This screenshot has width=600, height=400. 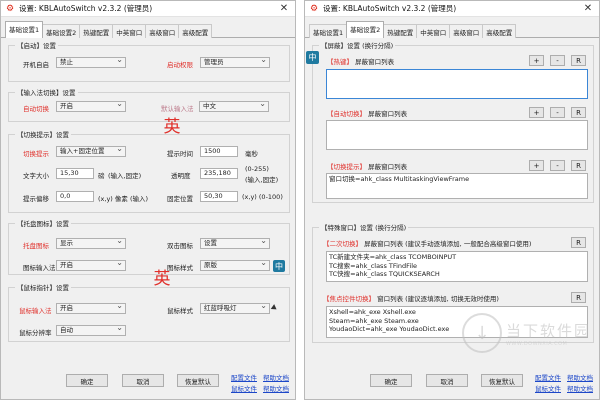 I want to click on focus-switch-text: 窗口列表 (建议逐填添加, 切换无效时使用), so click(x=438, y=299).